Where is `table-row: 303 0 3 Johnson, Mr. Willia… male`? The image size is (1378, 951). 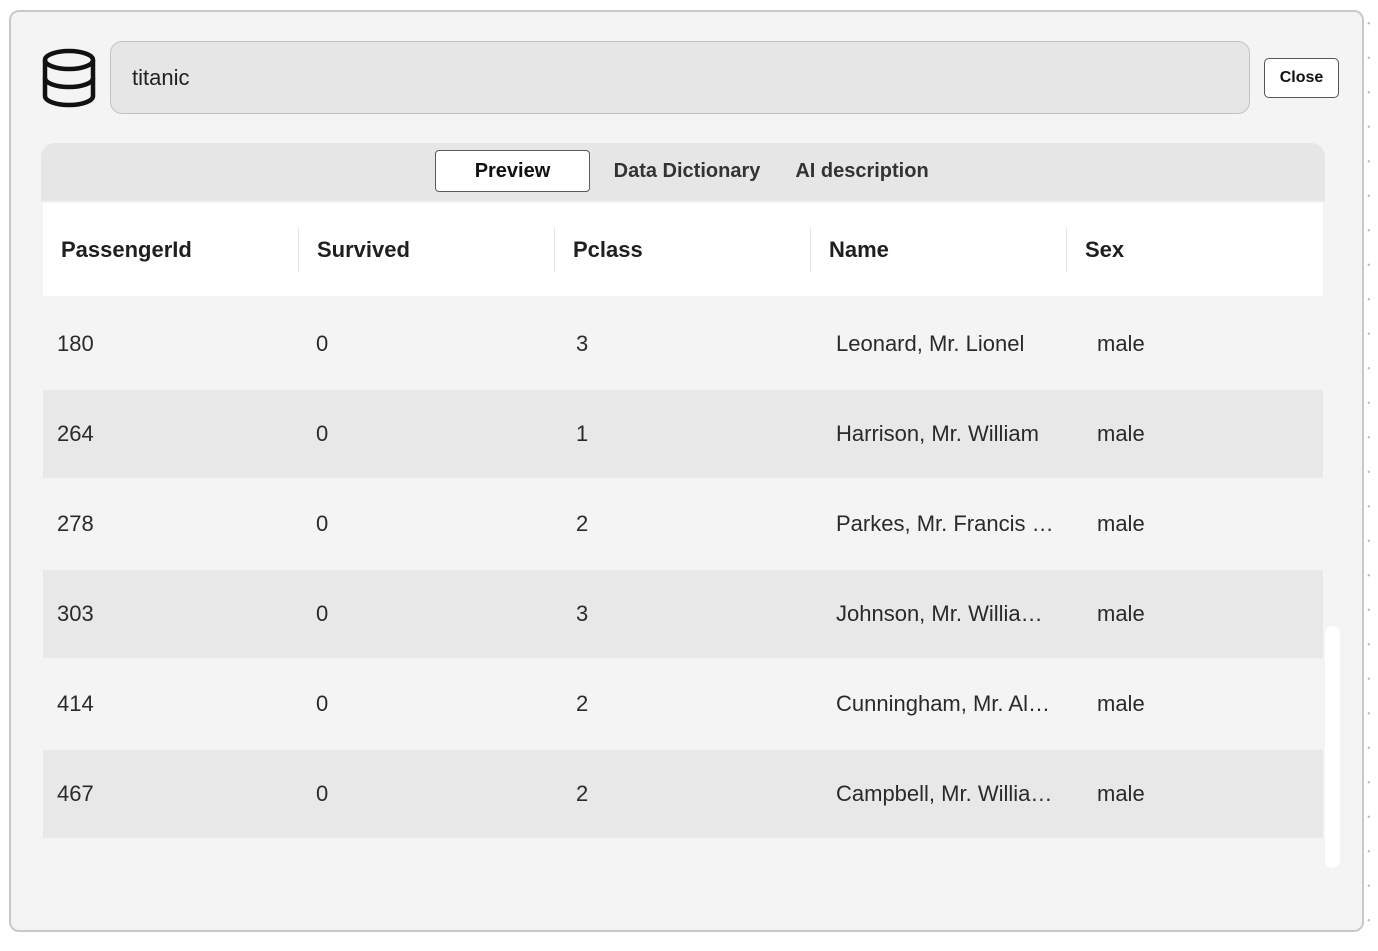 table-row: 303 0 3 Johnson, Mr. Willia… male is located at coordinates (683, 614).